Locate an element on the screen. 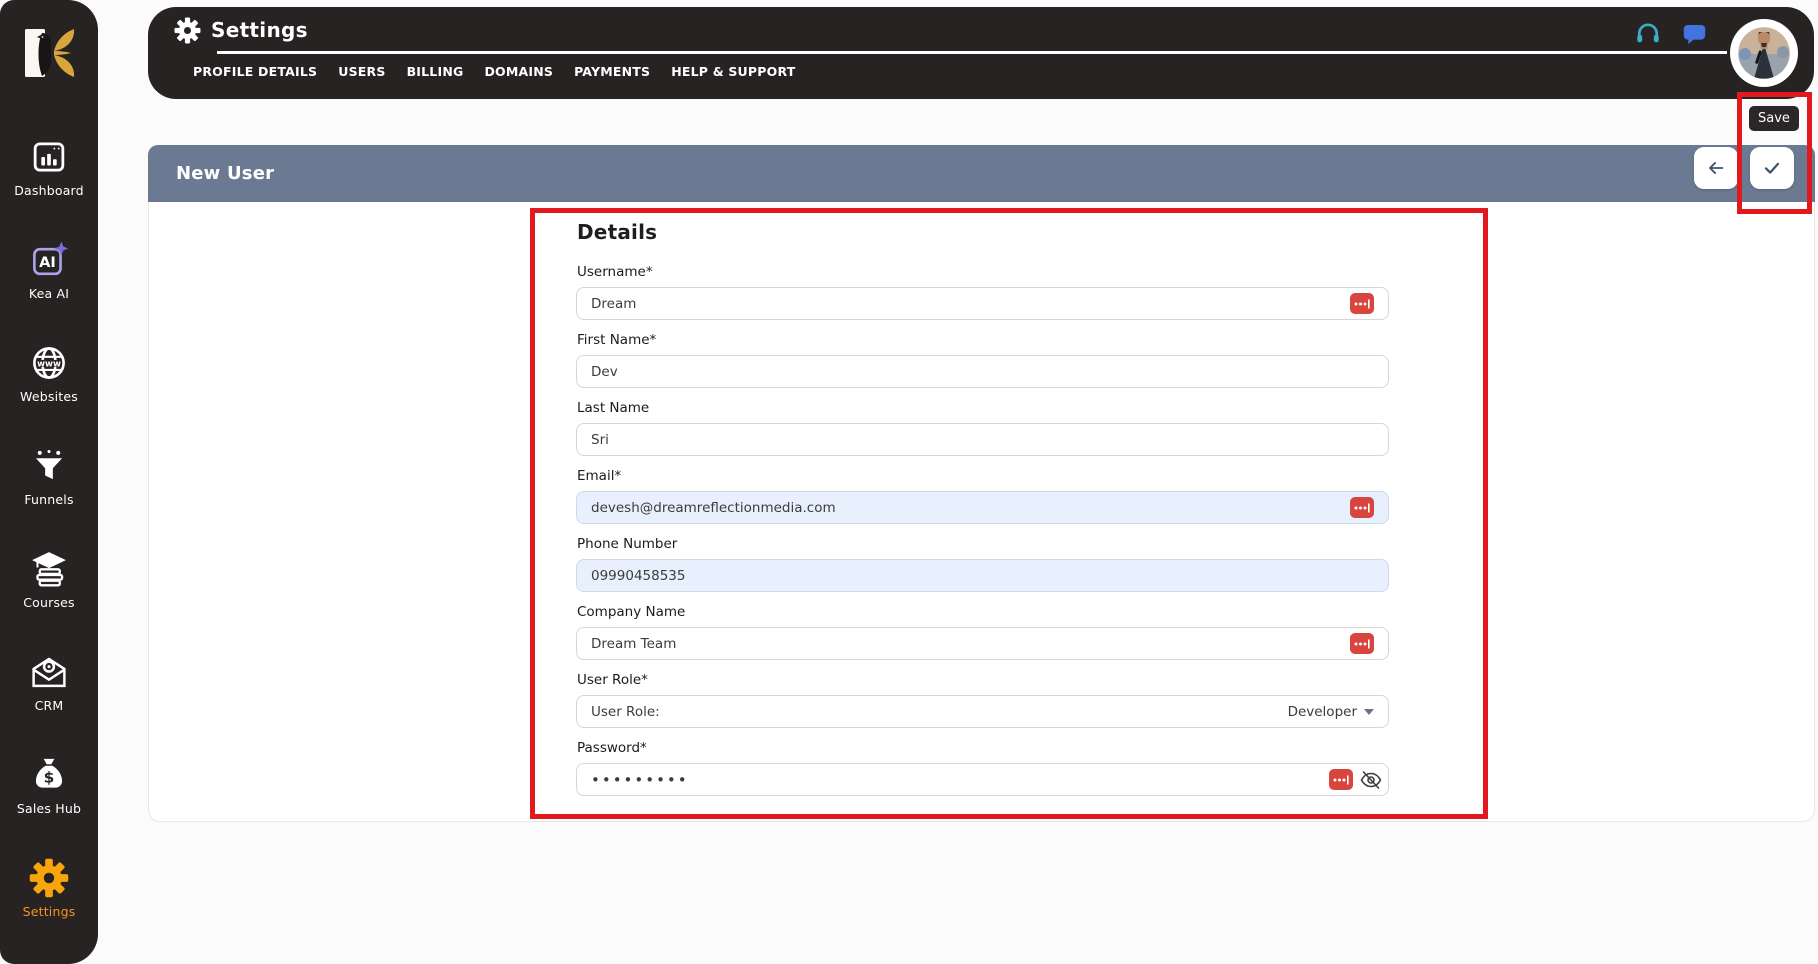 This screenshot has height=964, width=1818. email-value: devesh@dreamreflectionmedia.com is located at coordinates (713, 507).